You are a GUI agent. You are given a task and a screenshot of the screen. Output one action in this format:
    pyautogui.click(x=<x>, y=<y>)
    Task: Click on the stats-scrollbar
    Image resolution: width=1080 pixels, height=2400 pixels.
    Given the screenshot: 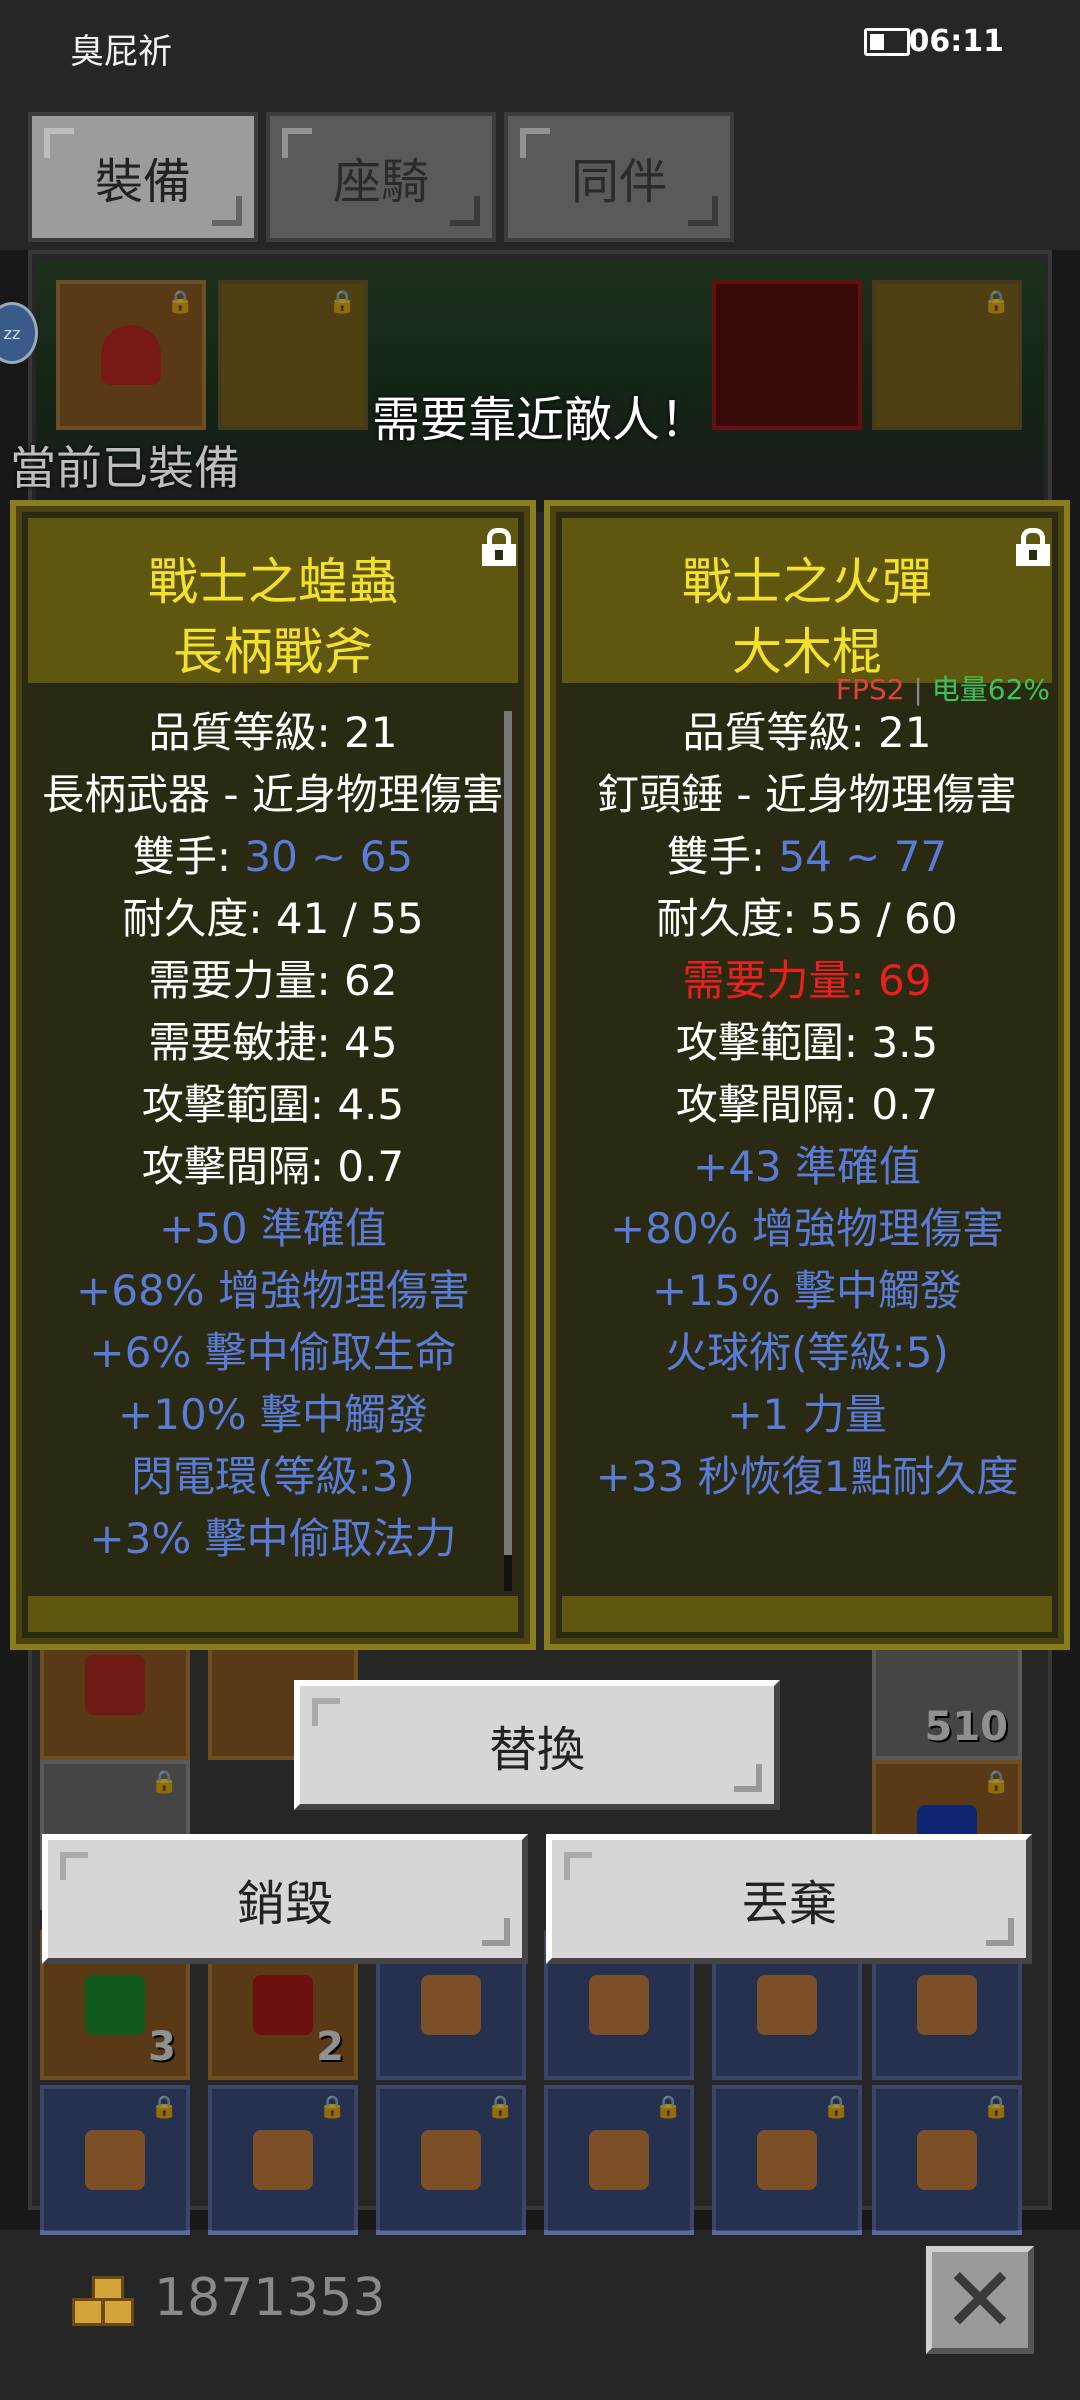 What is the action you would take?
    pyautogui.click(x=508, y=1151)
    